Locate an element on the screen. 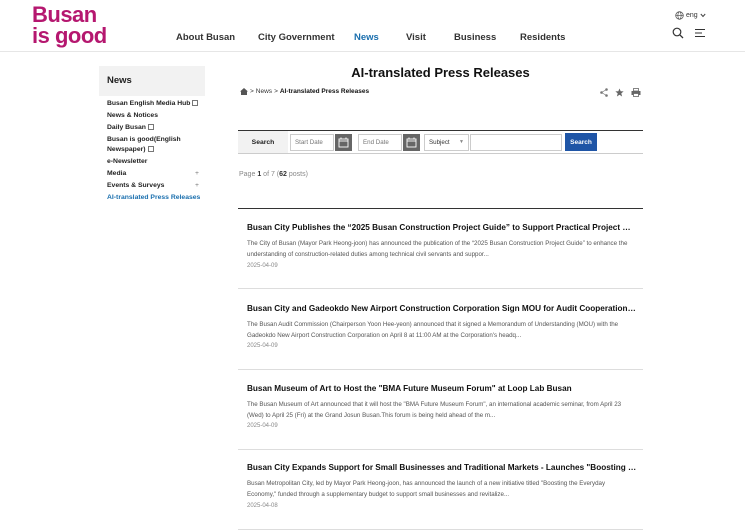 The image size is (745, 530). sidebar-item-news-notices: News & Notices is located at coordinates (156, 116).